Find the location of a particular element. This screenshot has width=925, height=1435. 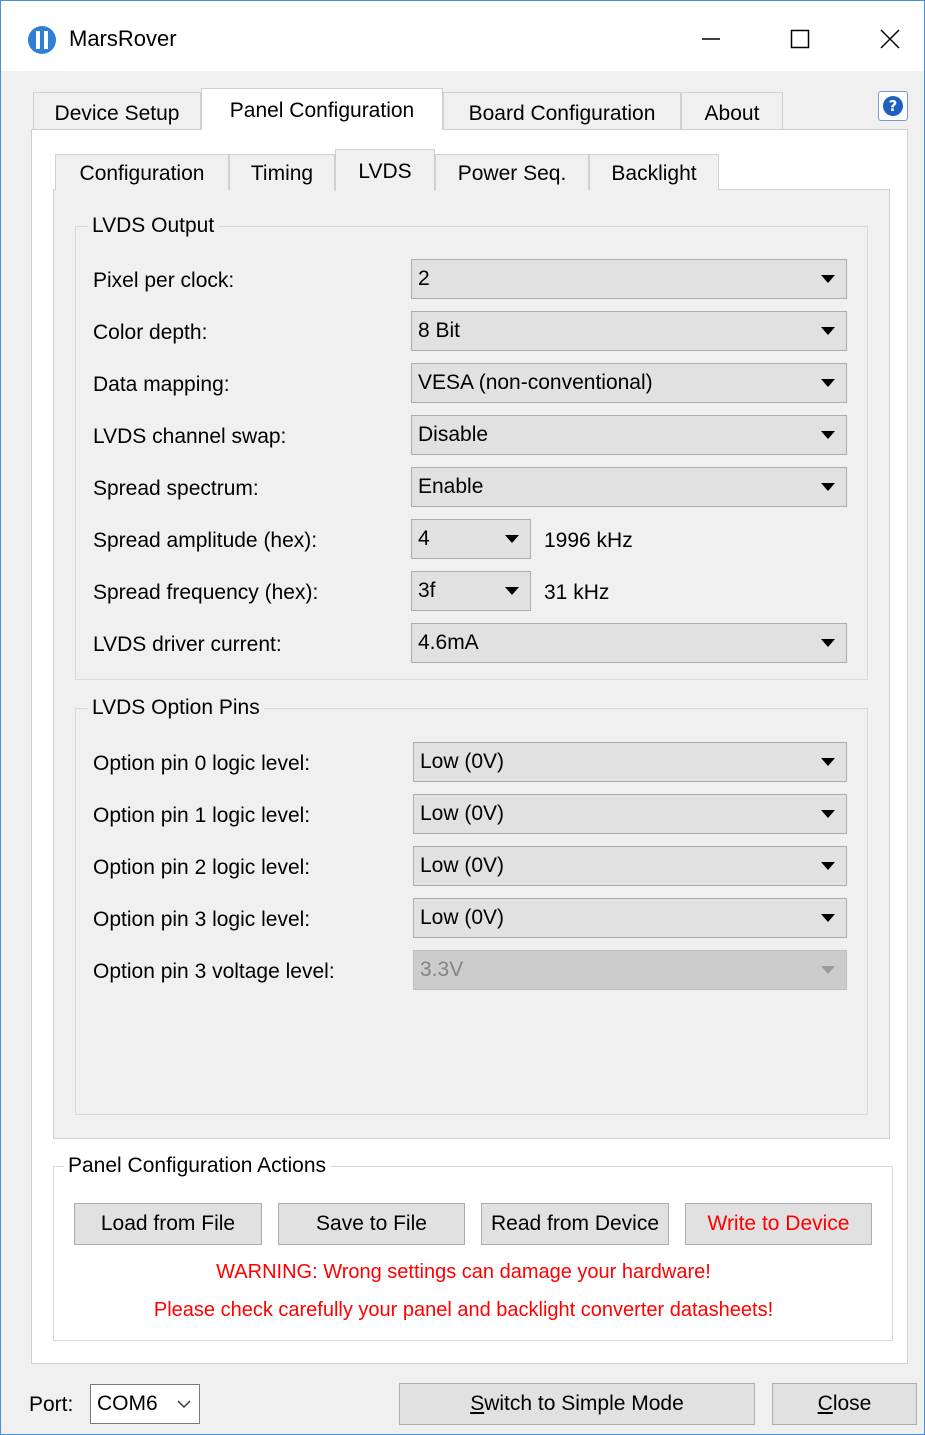

spread-spectrum-label: Spread spectrum: is located at coordinates (176, 488).